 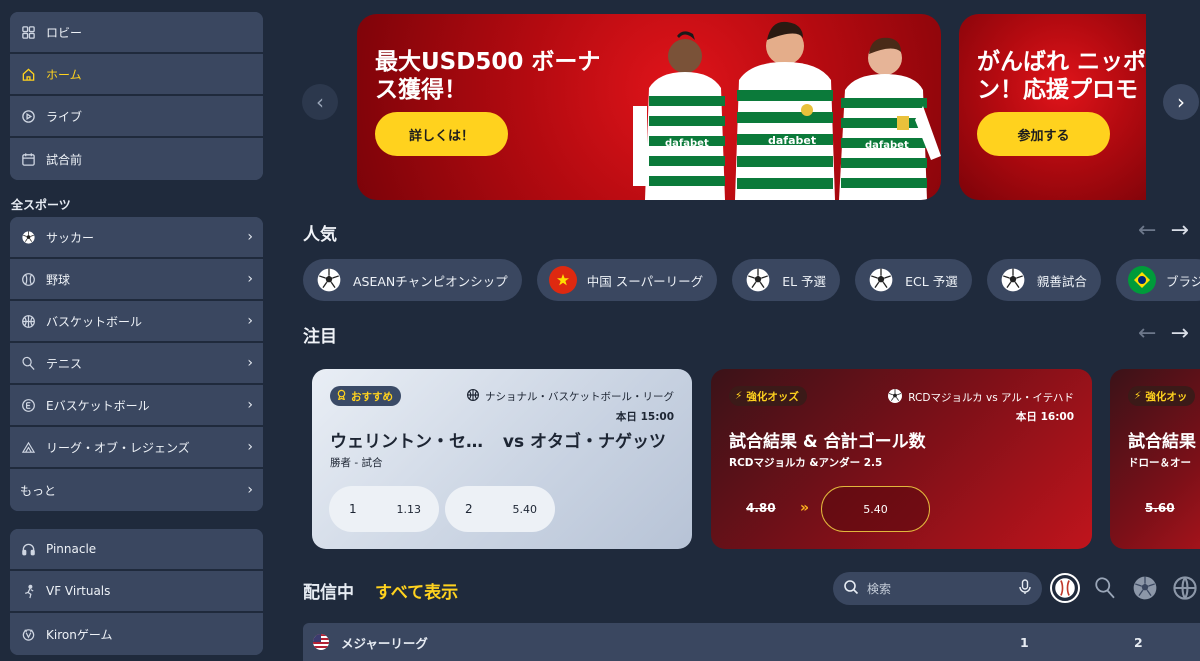 What do you see at coordinates (28, 447) in the screenshot?
I see `league-of-legends-icon` at bounding box center [28, 447].